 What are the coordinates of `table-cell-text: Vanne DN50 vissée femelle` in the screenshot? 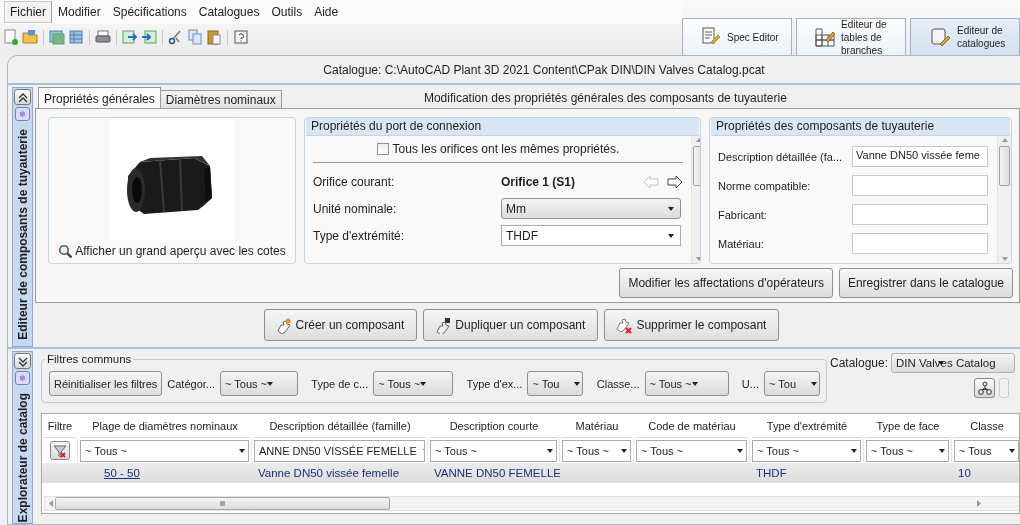 It's located at (329, 473).